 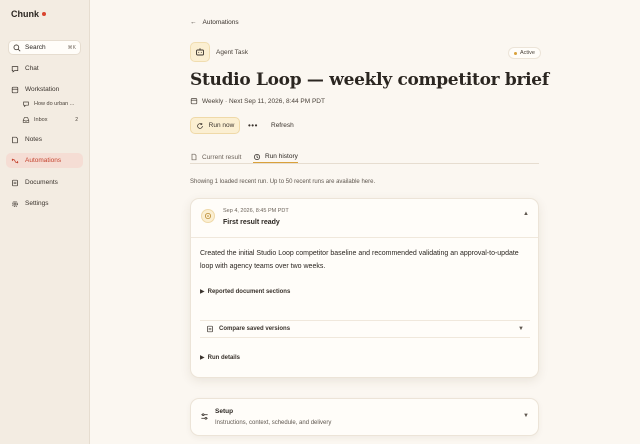 I want to click on chat-icon, so click(x=15, y=69).